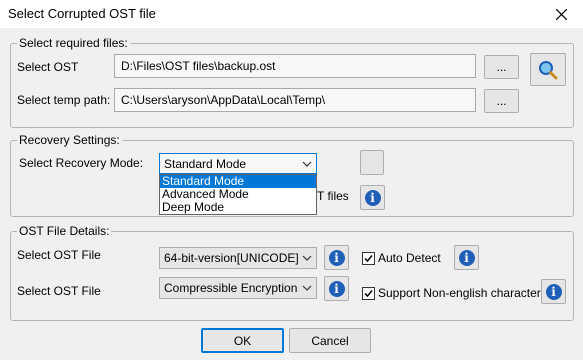 This screenshot has width=583, height=360. I want to click on search-icon, so click(548, 69).